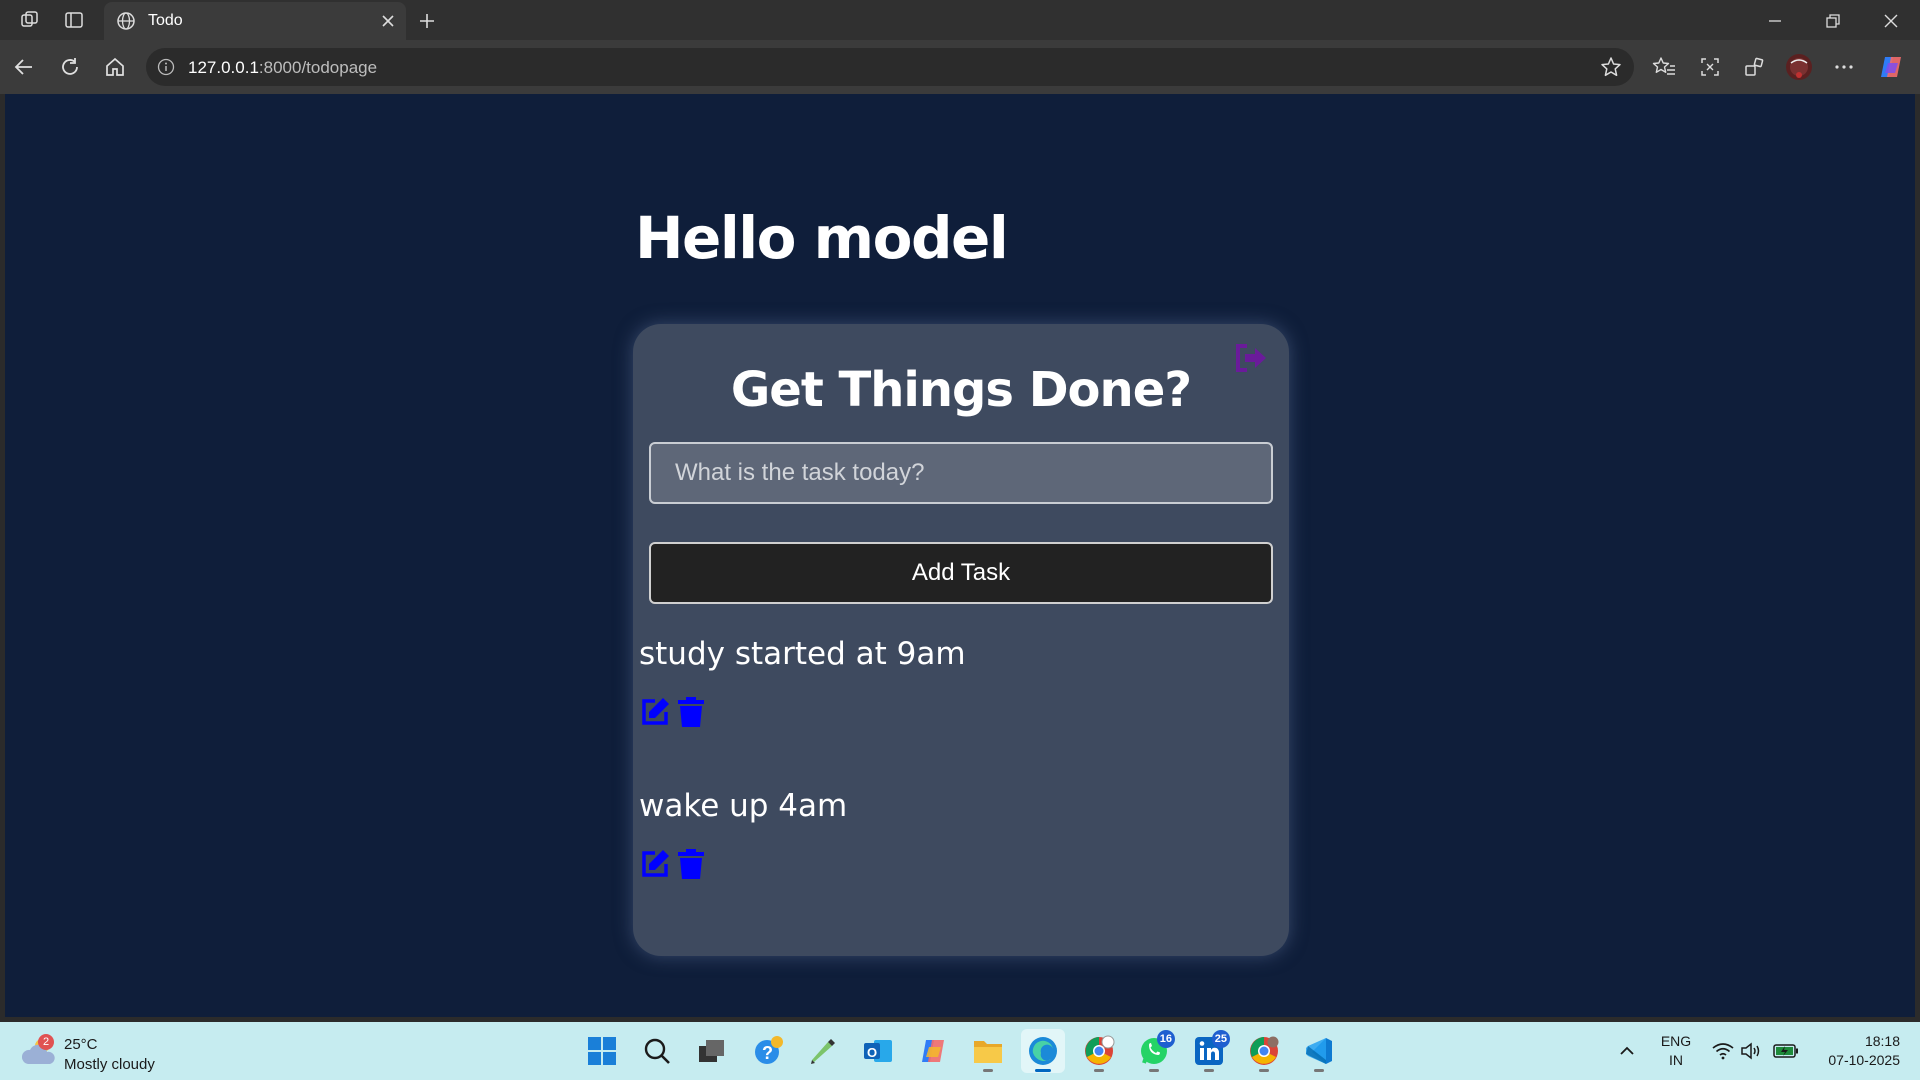 This screenshot has height=1080, width=1920. I want to click on whatsapp-unread-badge: 16, so click(1165, 1039).